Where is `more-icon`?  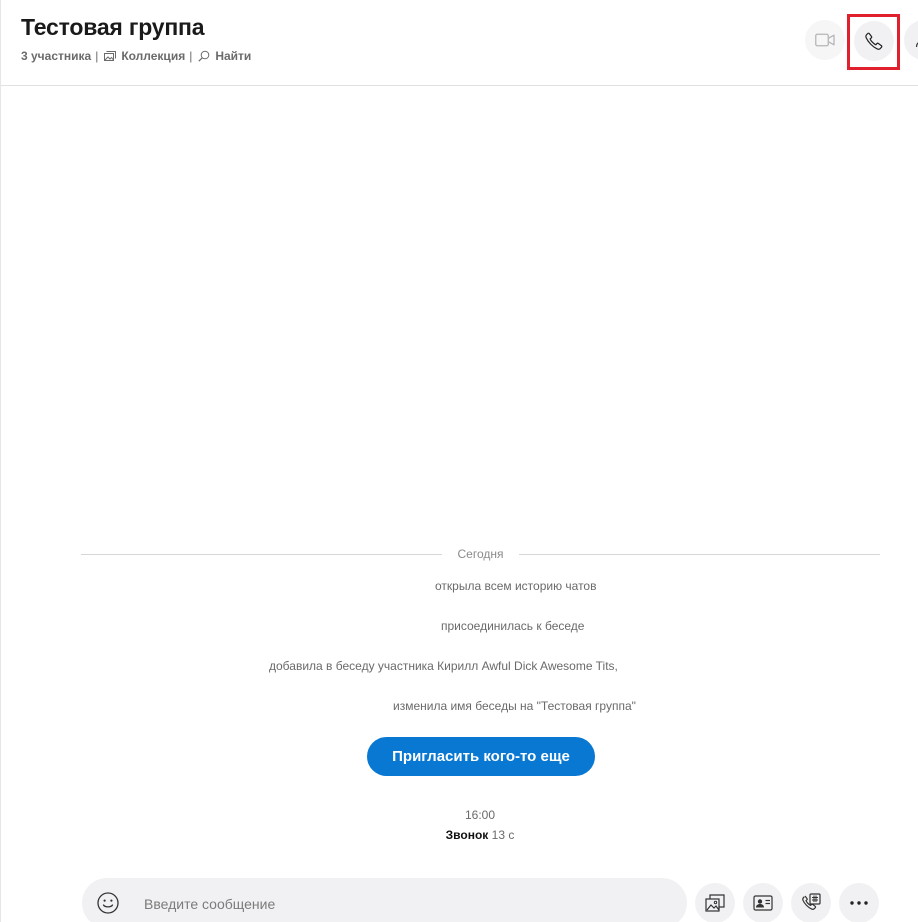
more-icon is located at coordinates (859, 903).